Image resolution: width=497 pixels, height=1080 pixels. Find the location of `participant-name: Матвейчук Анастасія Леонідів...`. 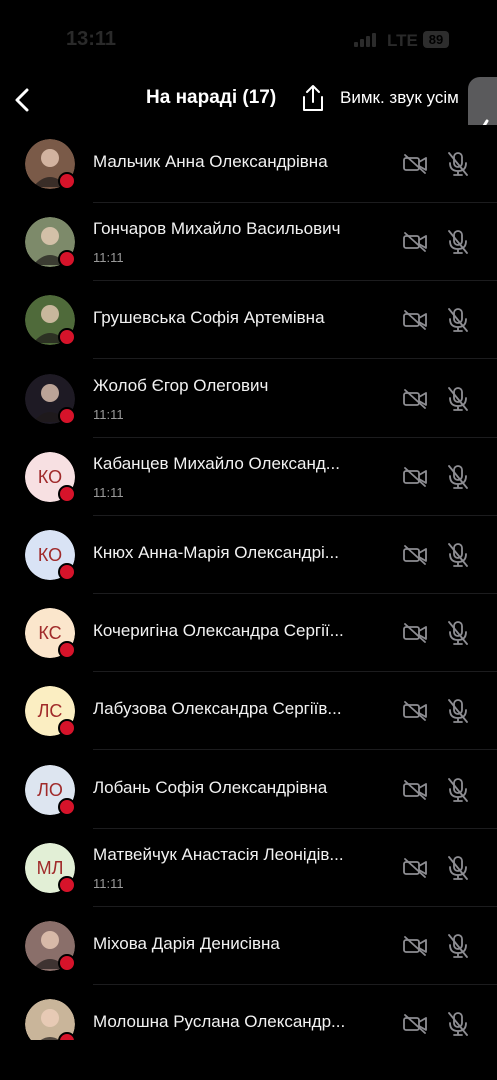

participant-name: Матвейчук Анастасія Леонідів... is located at coordinates (218, 854).